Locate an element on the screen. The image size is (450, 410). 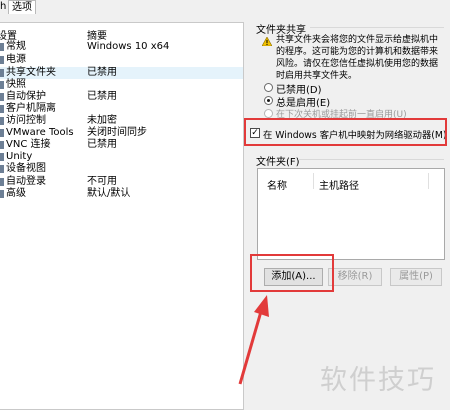
snapshot-icon is located at coordinates (2, 85).